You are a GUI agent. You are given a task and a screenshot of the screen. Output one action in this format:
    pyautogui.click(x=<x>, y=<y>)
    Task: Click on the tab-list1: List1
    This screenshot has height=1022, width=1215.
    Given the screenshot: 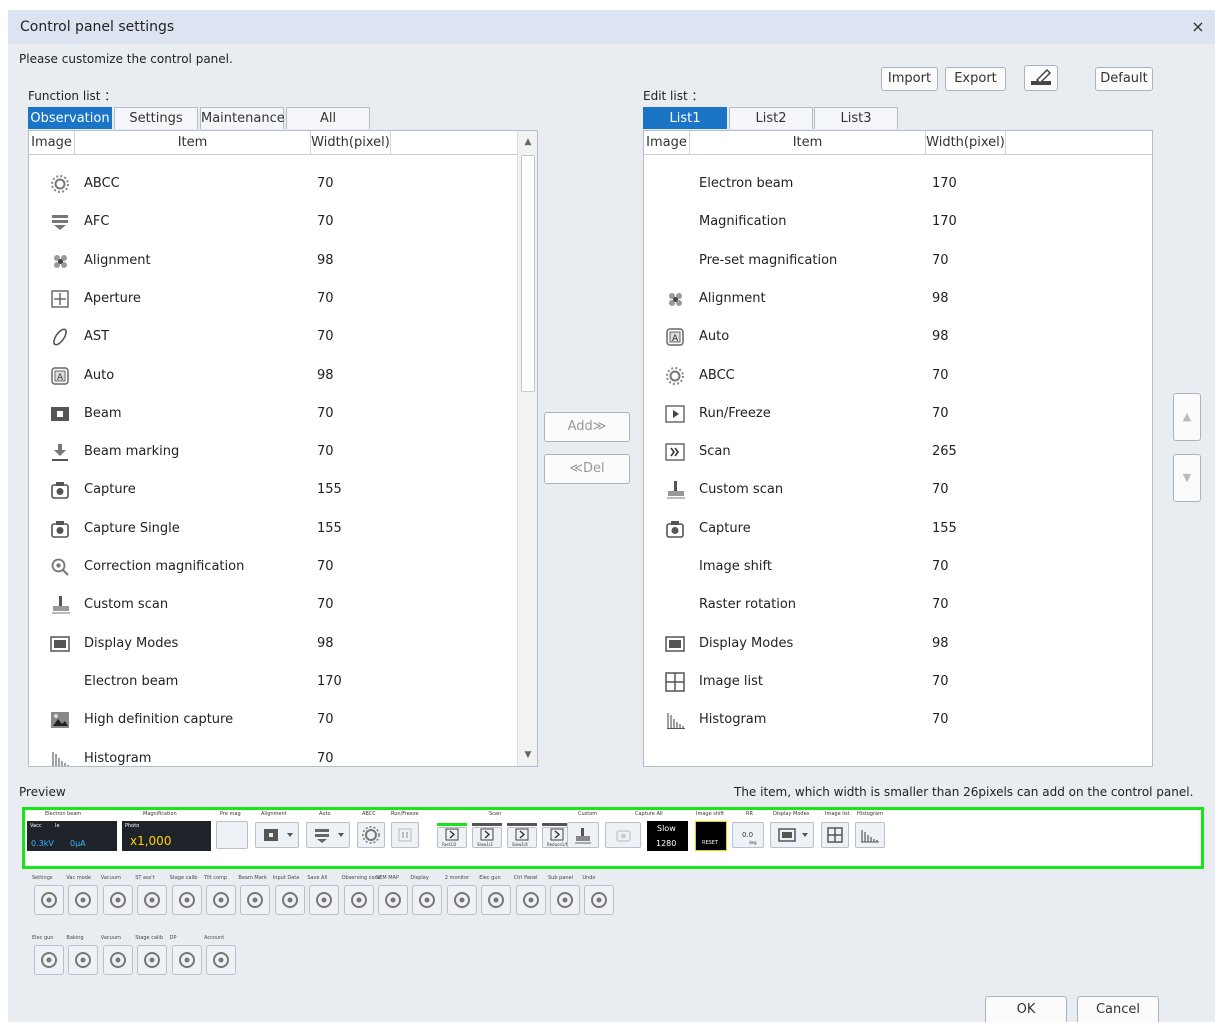 What is the action you would take?
    pyautogui.click(x=685, y=118)
    